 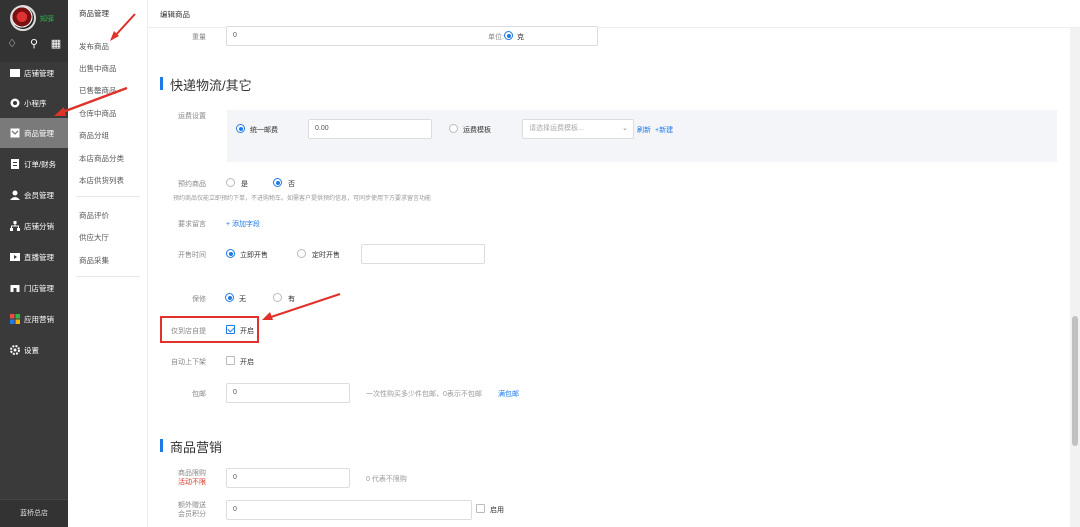 I want to click on sidebar-item-store: 店铺管理, so click(x=34, y=73).